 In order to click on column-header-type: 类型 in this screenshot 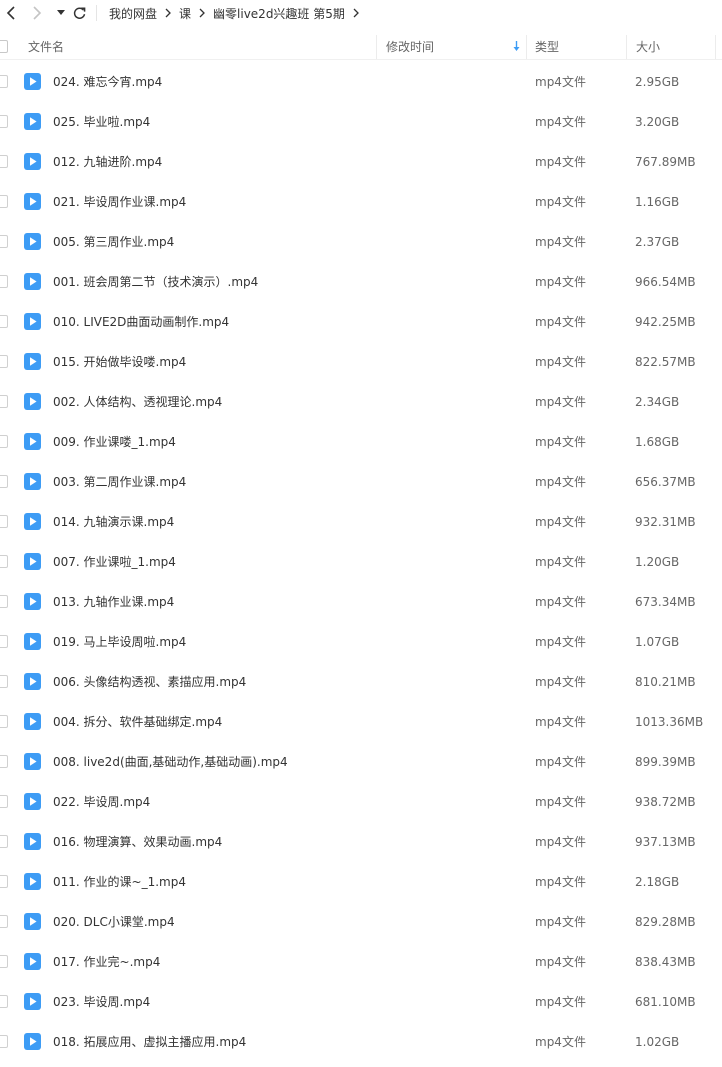, I will do `click(576, 47)`.